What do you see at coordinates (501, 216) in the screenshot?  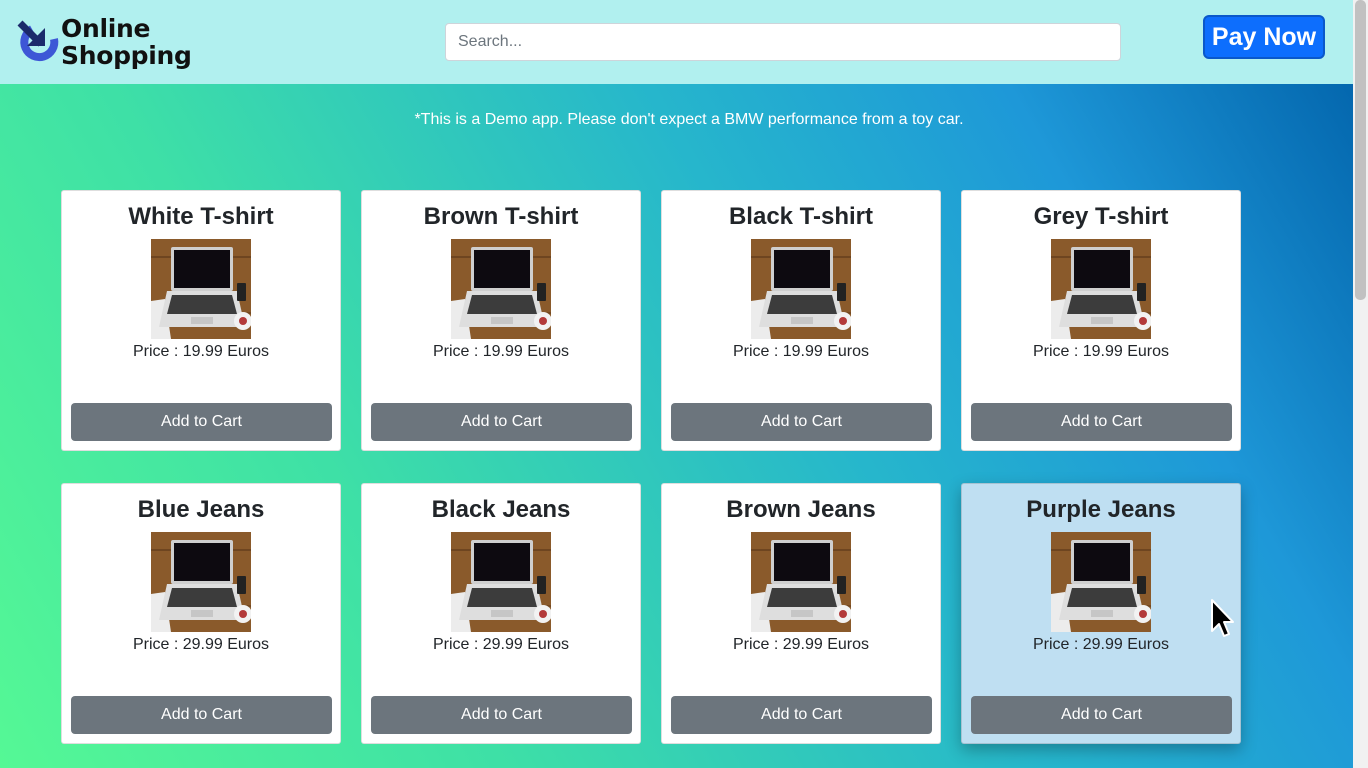 I see `product-title: Brown T-shirt` at bounding box center [501, 216].